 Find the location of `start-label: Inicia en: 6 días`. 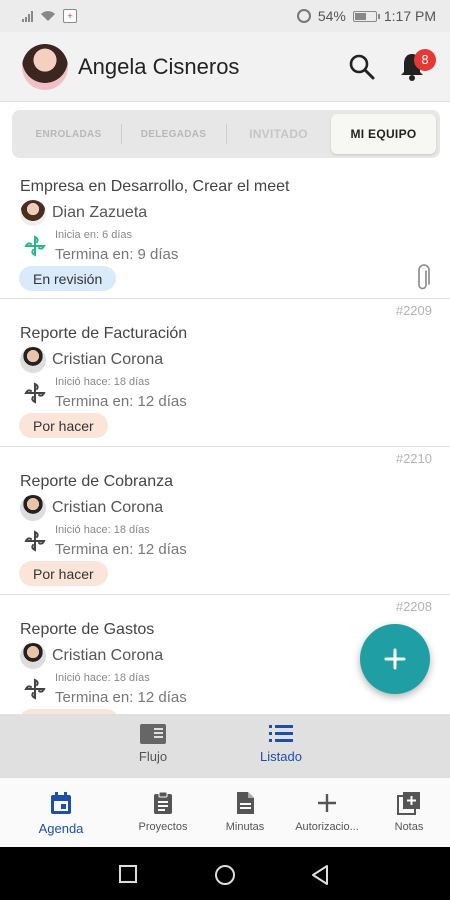

start-label: Inicia en: 6 días is located at coordinates (94, 235).